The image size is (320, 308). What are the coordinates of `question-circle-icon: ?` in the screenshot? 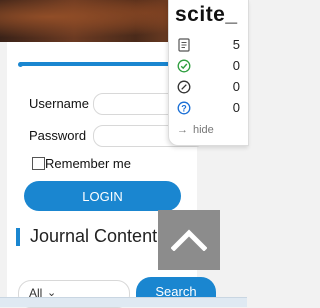 It's located at (184, 108).